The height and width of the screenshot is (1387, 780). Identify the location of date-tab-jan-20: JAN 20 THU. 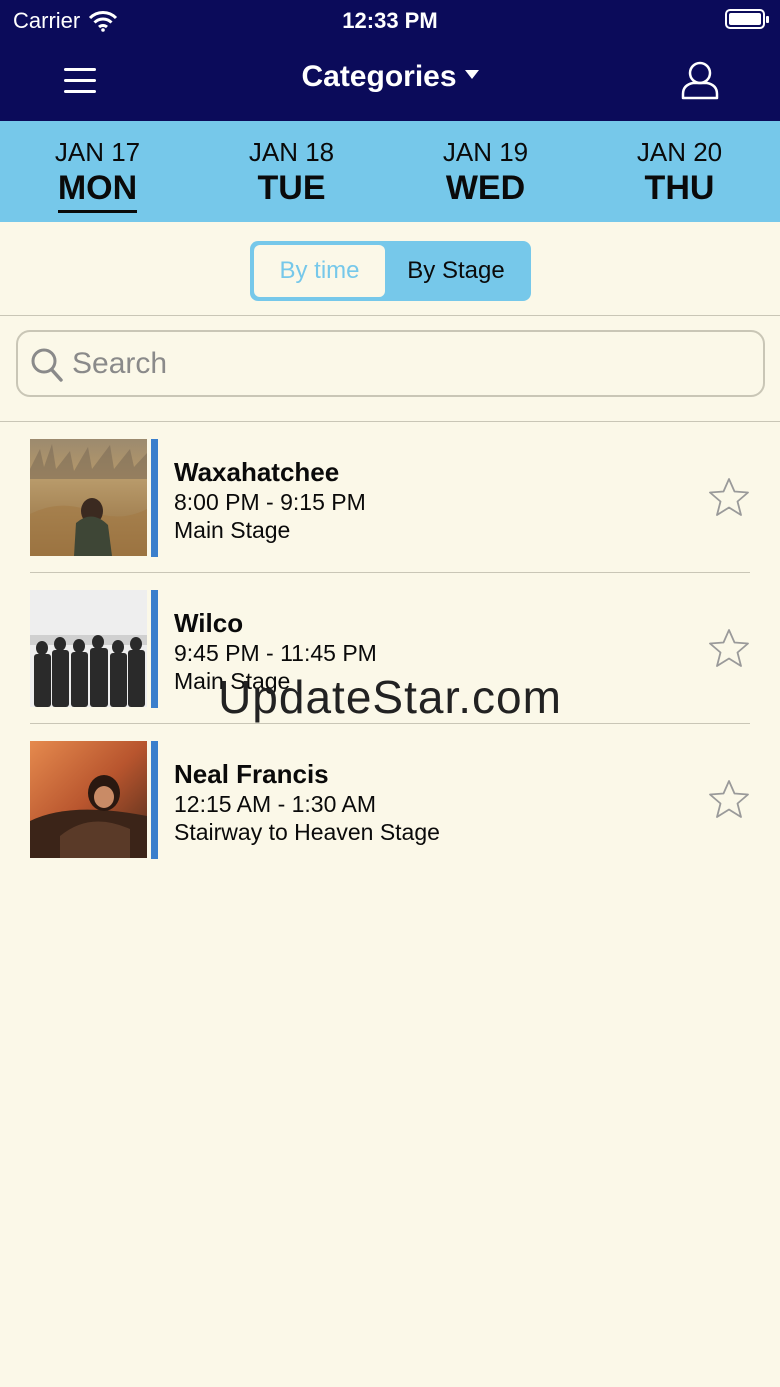
(679, 171).